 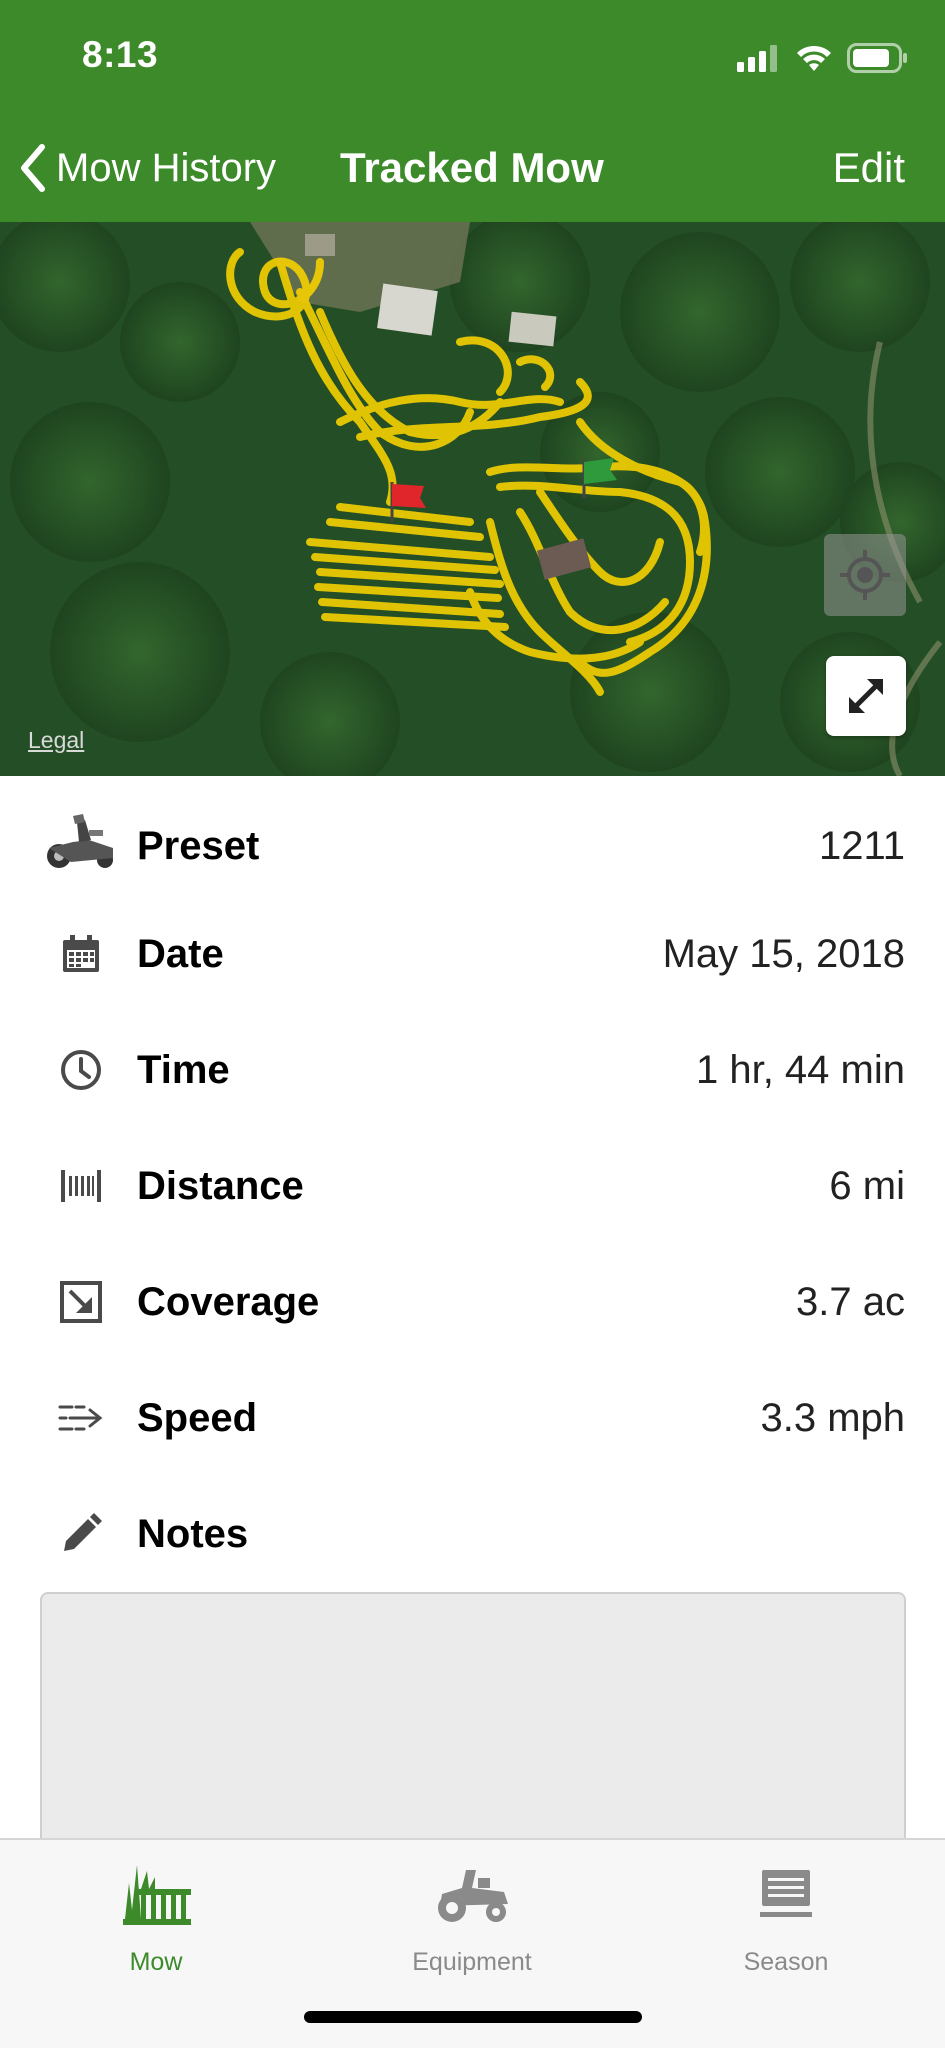 What do you see at coordinates (800, 1070) in the screenshot?
I see `time-value: 1 hr, 44 min` at bounding box center [800, 1070].